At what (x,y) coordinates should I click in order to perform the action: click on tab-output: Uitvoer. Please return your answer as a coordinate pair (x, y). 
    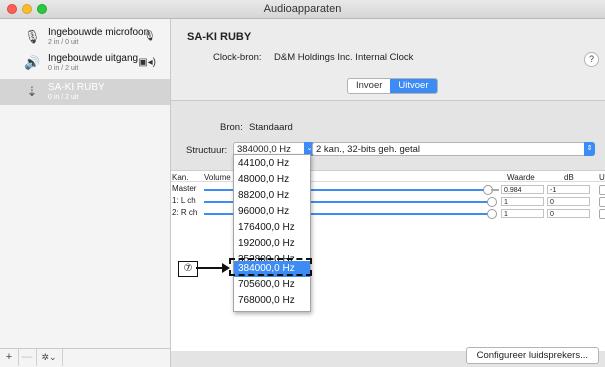
    Looking at the image, I should click on (413, 86).